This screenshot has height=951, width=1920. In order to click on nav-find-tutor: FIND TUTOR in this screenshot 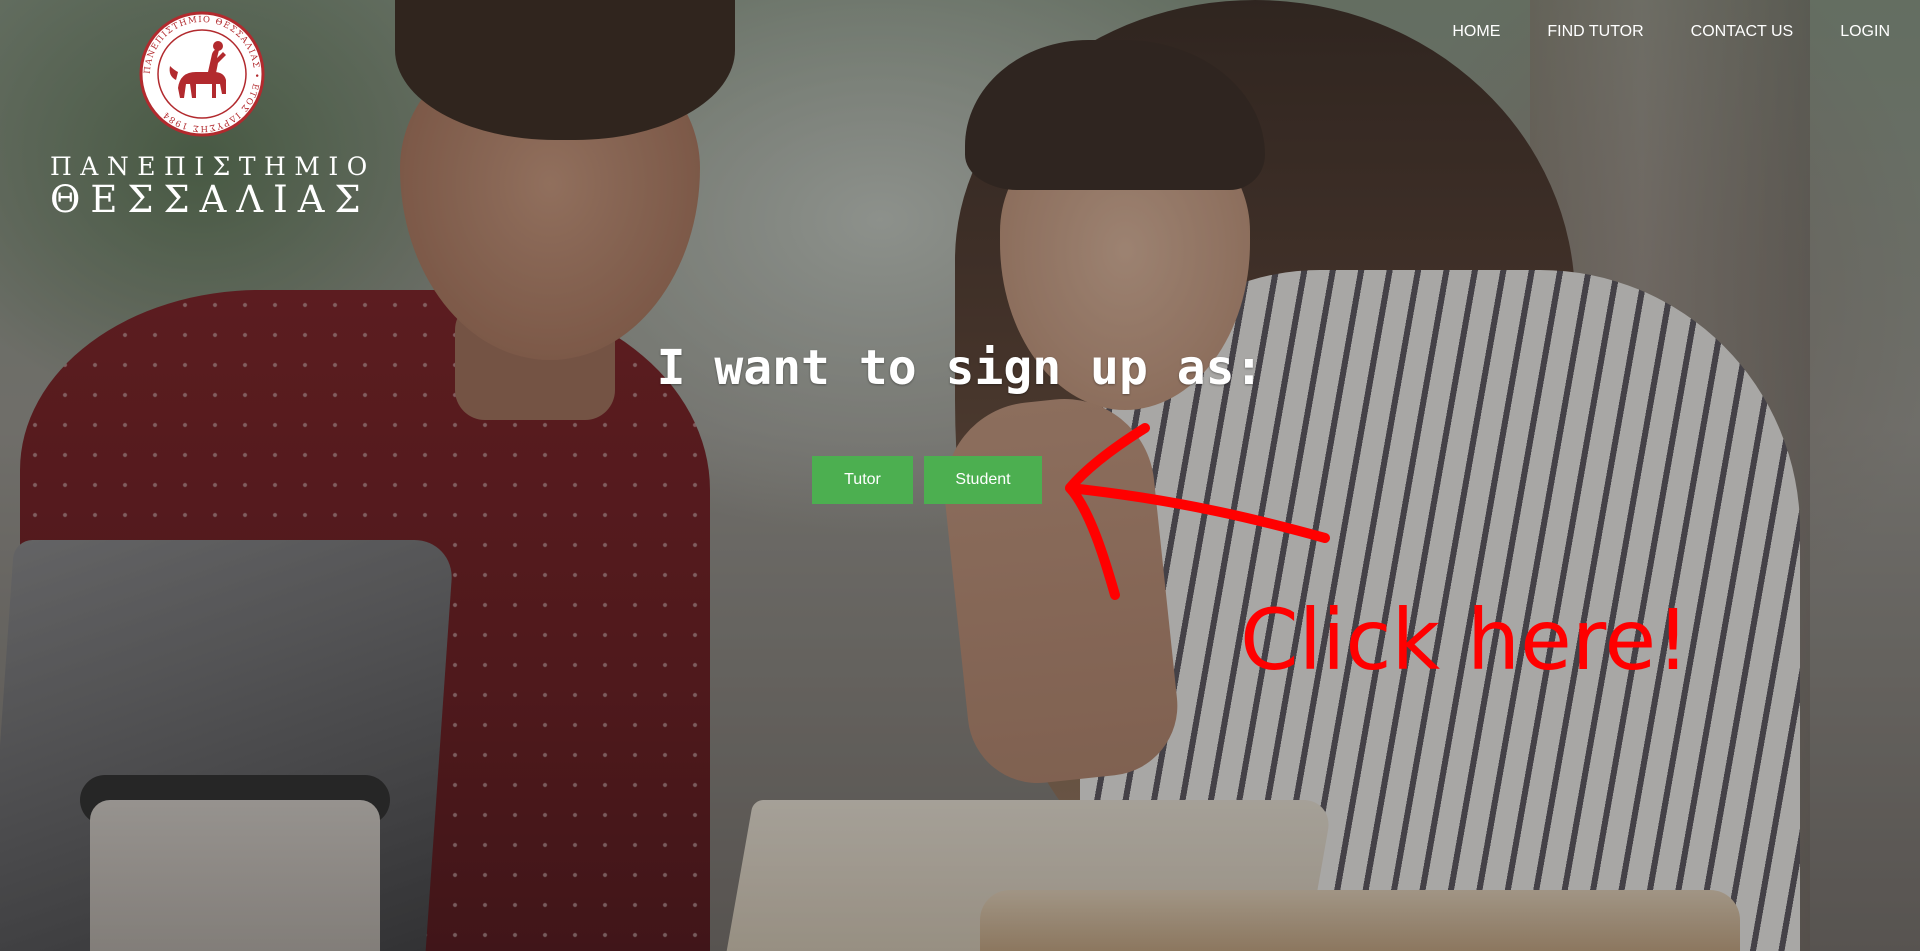, I will do `click(1595, 32)`.